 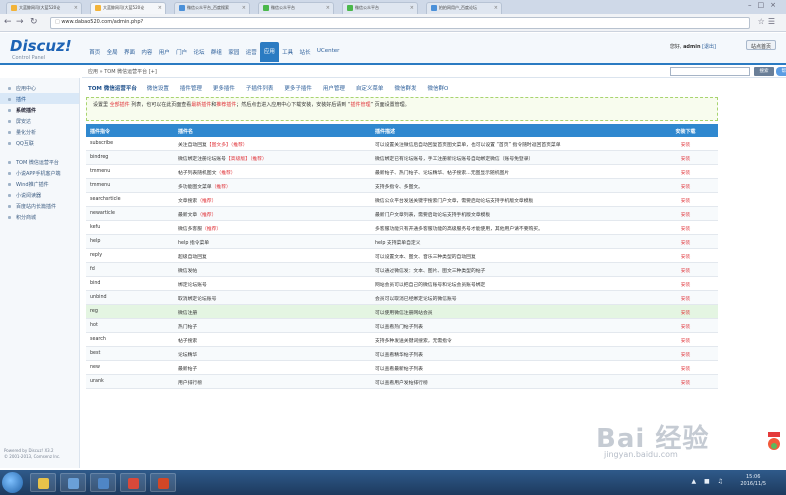 What do you see at coordinates (402, 298) in the screenshot?
I see `table-row: unbind 取消绑定论坛账号 会员可以取消已经绑定论坛的微信账号 安装` at bounding box center [402, 298].